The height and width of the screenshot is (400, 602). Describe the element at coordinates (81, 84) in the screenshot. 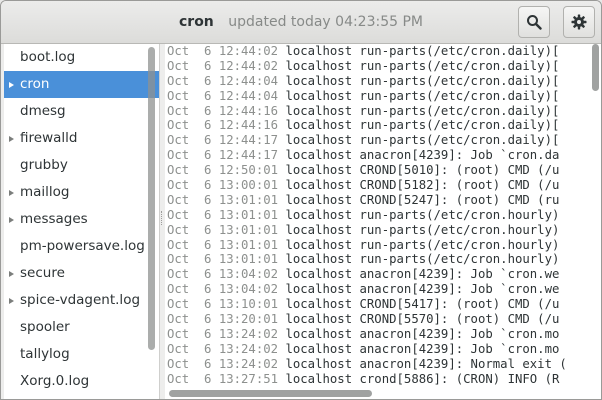

I see `sidebar-item: cron` at that location.